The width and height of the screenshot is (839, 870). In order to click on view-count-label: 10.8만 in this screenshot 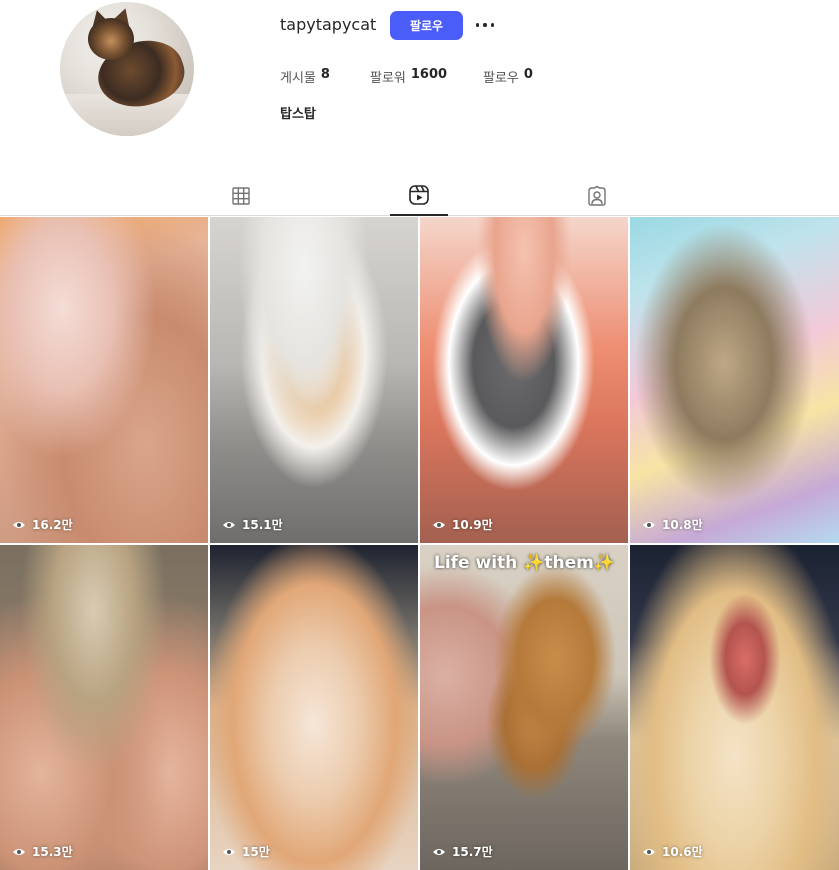, I will do `click(682, 525)`.